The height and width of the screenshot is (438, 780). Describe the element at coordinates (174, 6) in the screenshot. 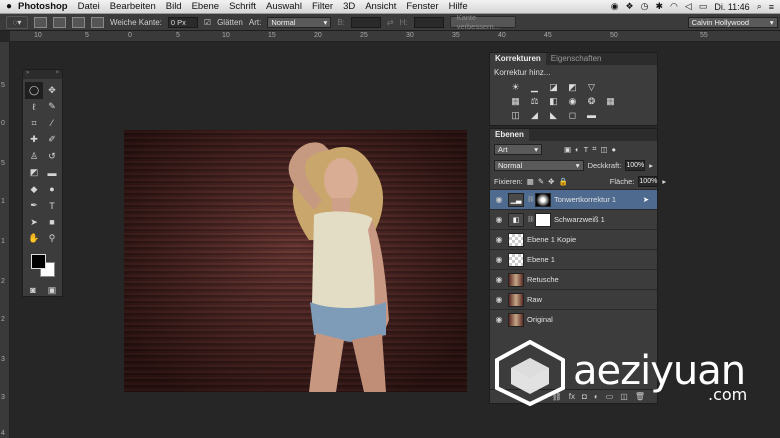

I see `menu-bild: Bild` at that location.